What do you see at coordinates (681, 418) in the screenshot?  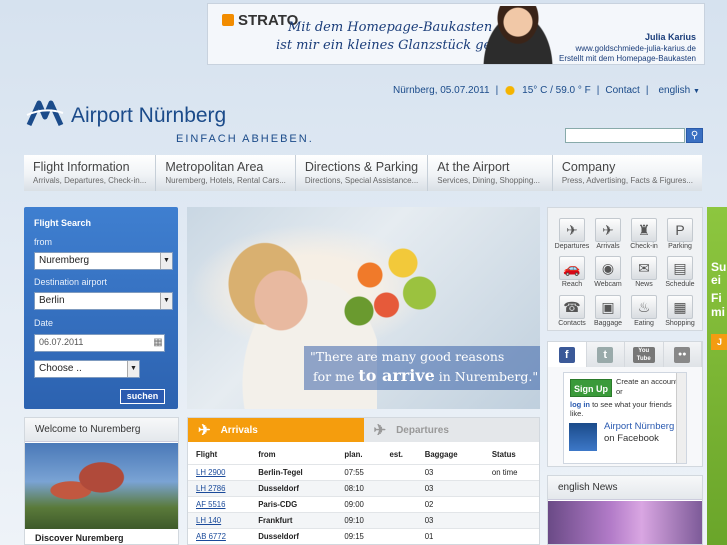 I see `facebook-scrollbar` at bounding box center [681, 418].